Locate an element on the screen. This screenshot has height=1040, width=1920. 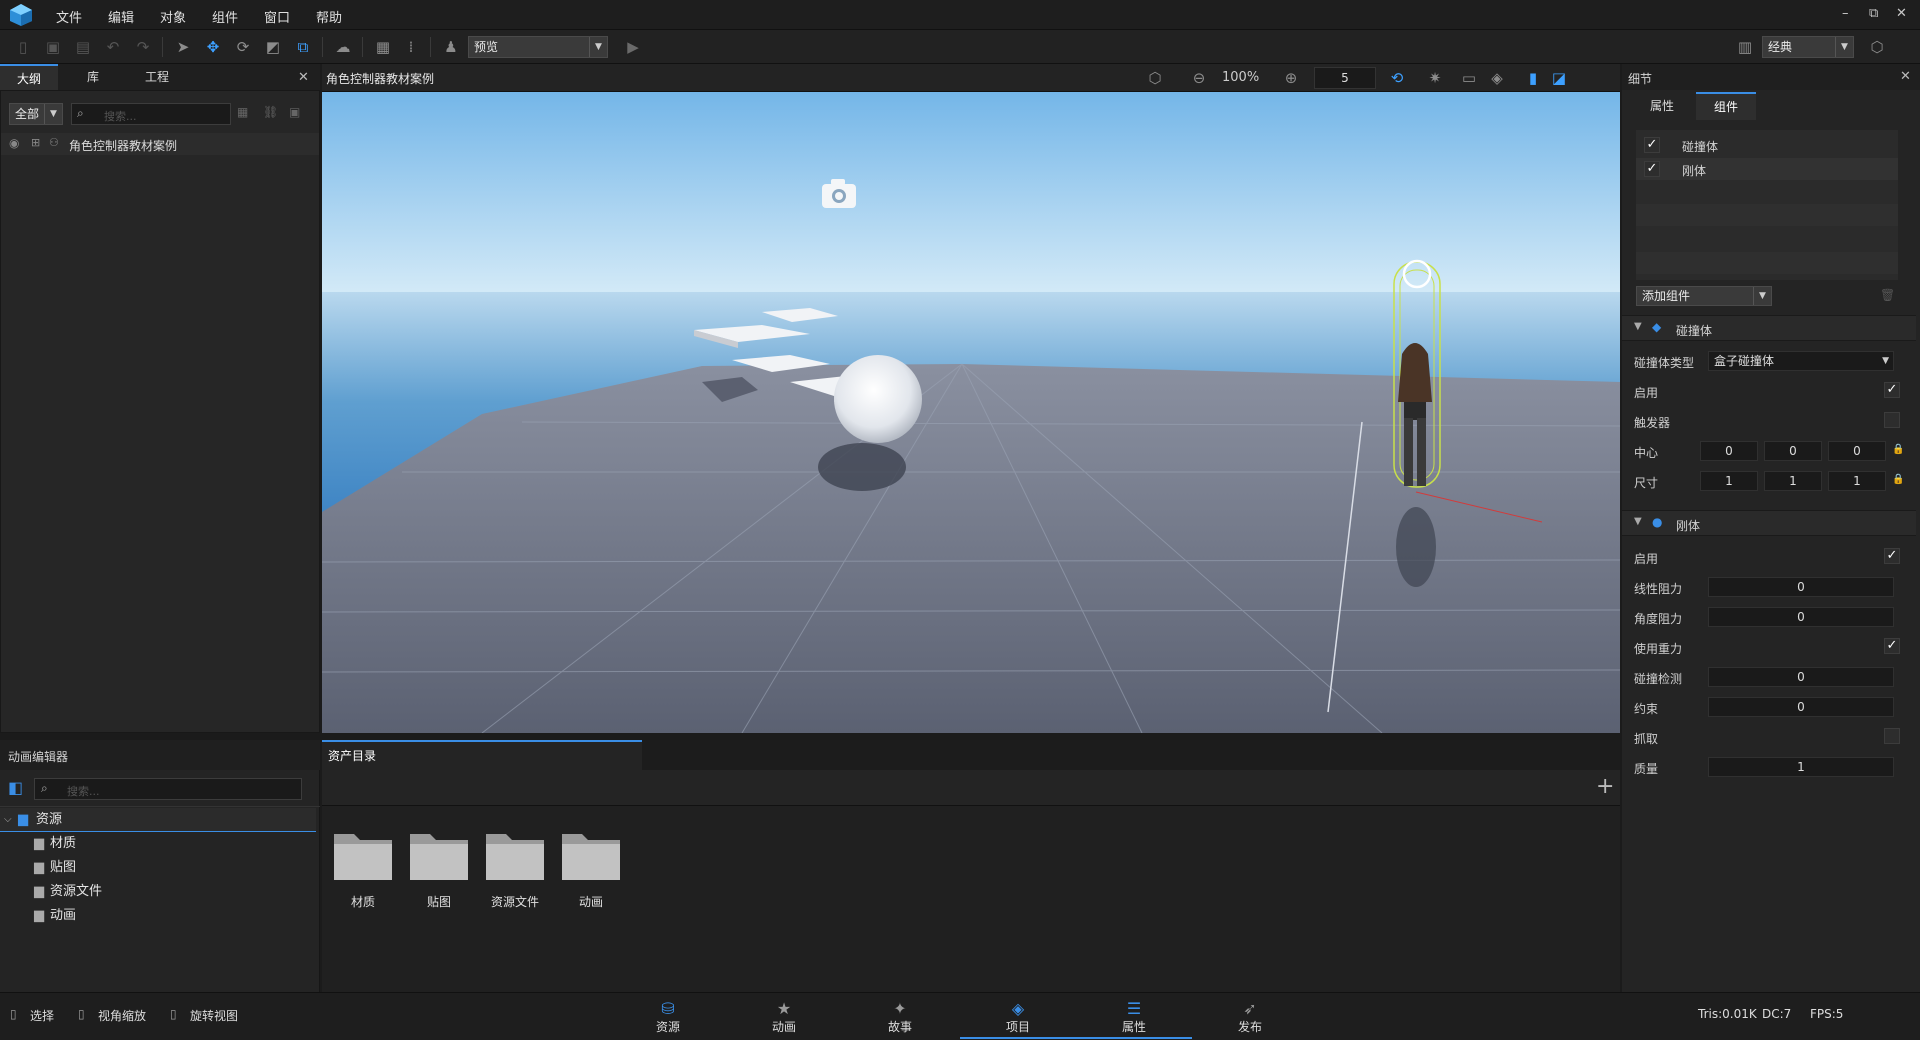
collider-trigger-checkbox is located at coordinates (1892, 420).